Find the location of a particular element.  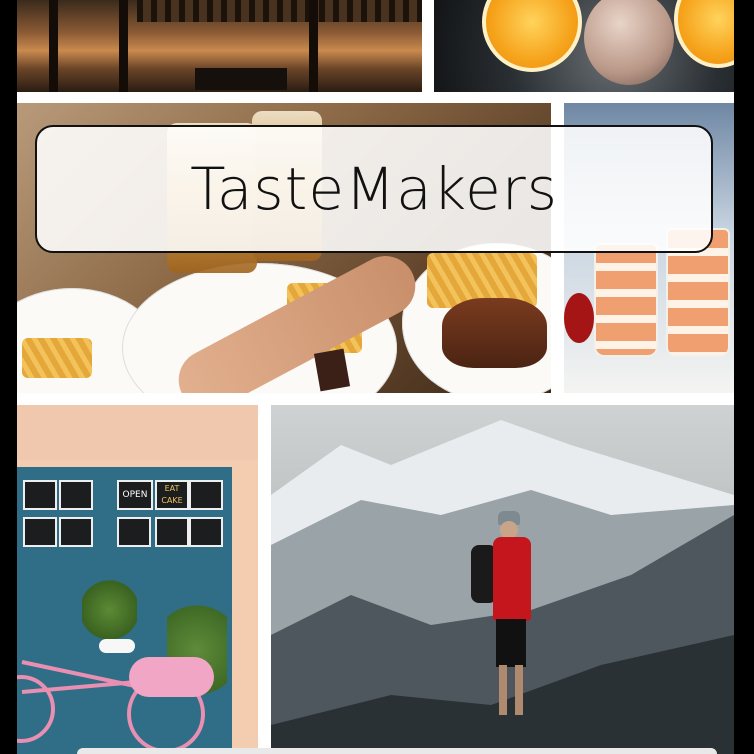

bike-seat is located at coordinates (117, 646).